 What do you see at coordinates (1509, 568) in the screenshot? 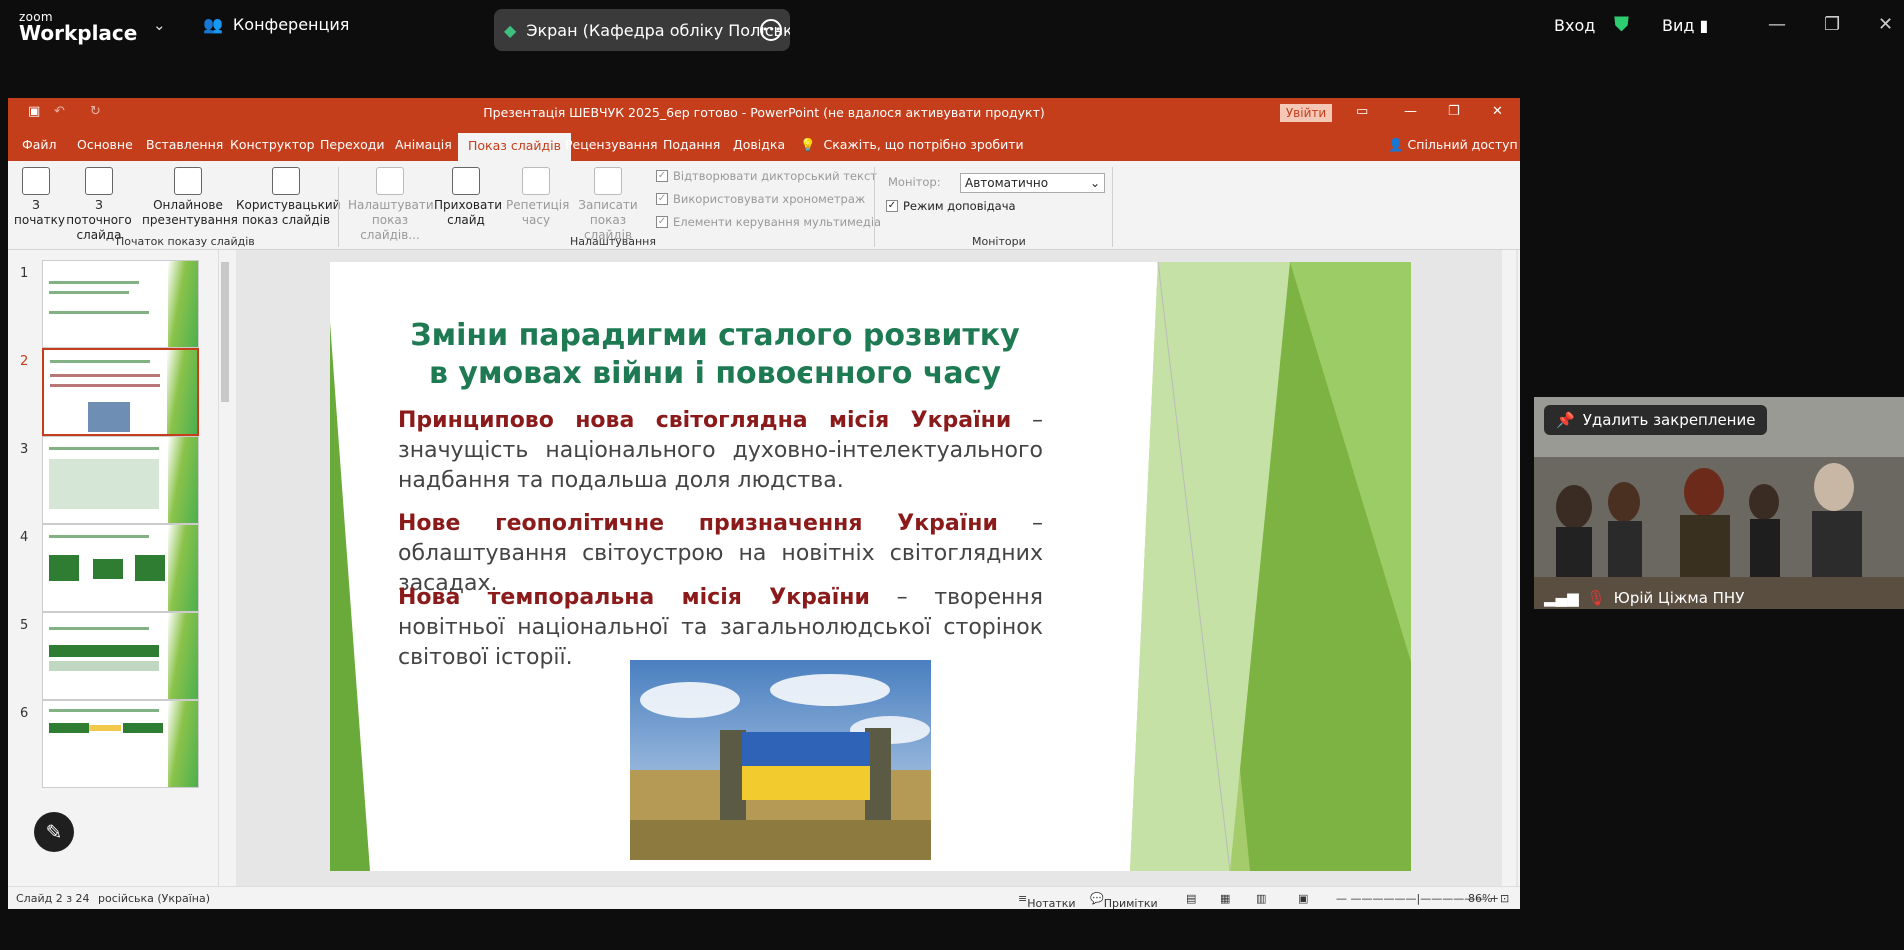
I see `editor-scrollbar` at bounding box center [1509, 568].